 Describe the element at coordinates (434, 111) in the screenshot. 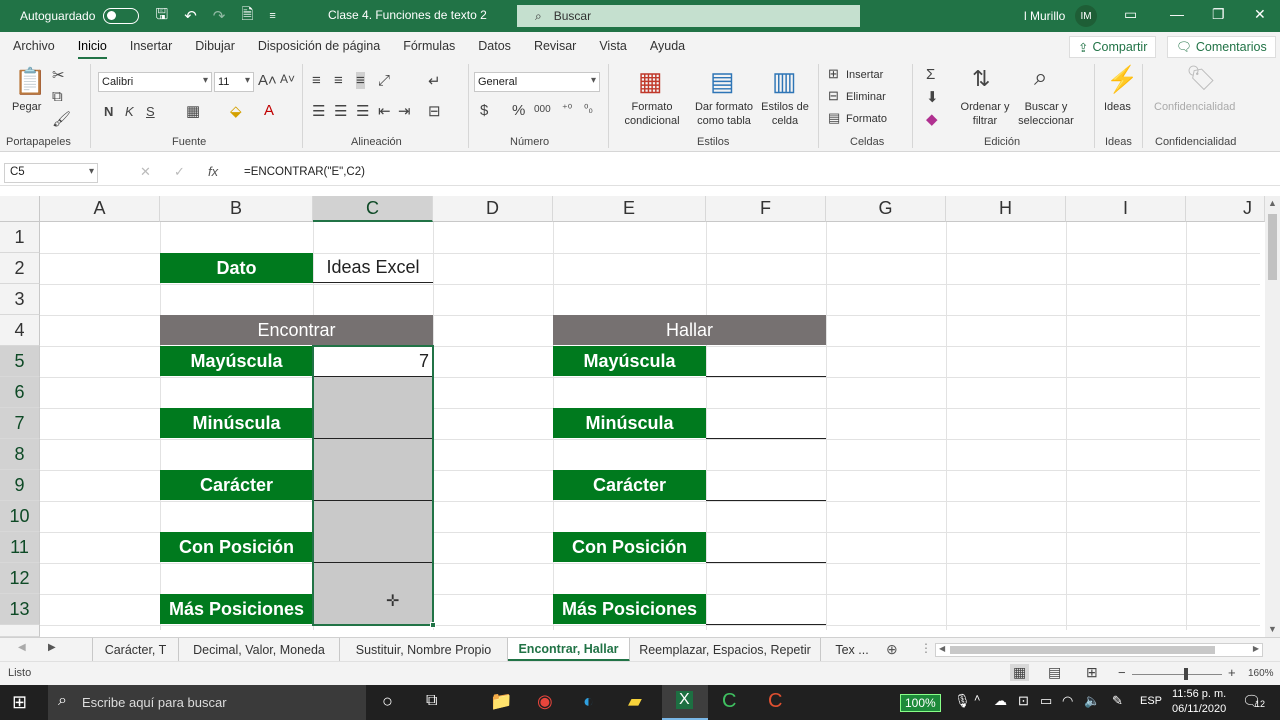

I see `merge-center-icon: ⊟` at that location.